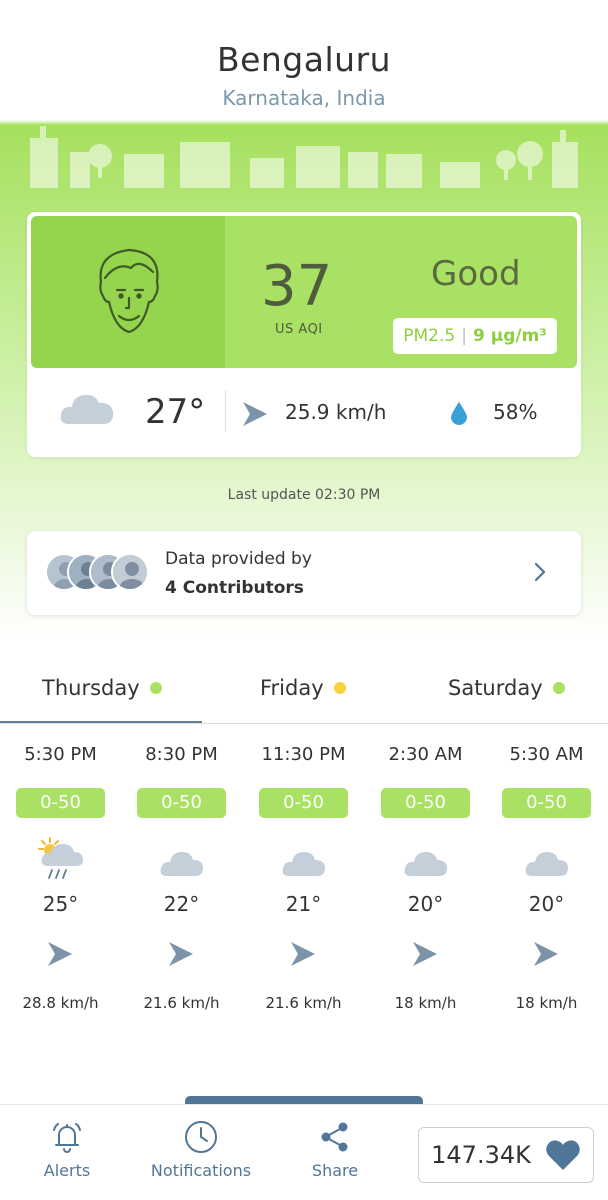 The image size is (608, 1200). I want to click on main-pollutant-badge: PM2.5 | 9 µg/m³, so click(475, 336).